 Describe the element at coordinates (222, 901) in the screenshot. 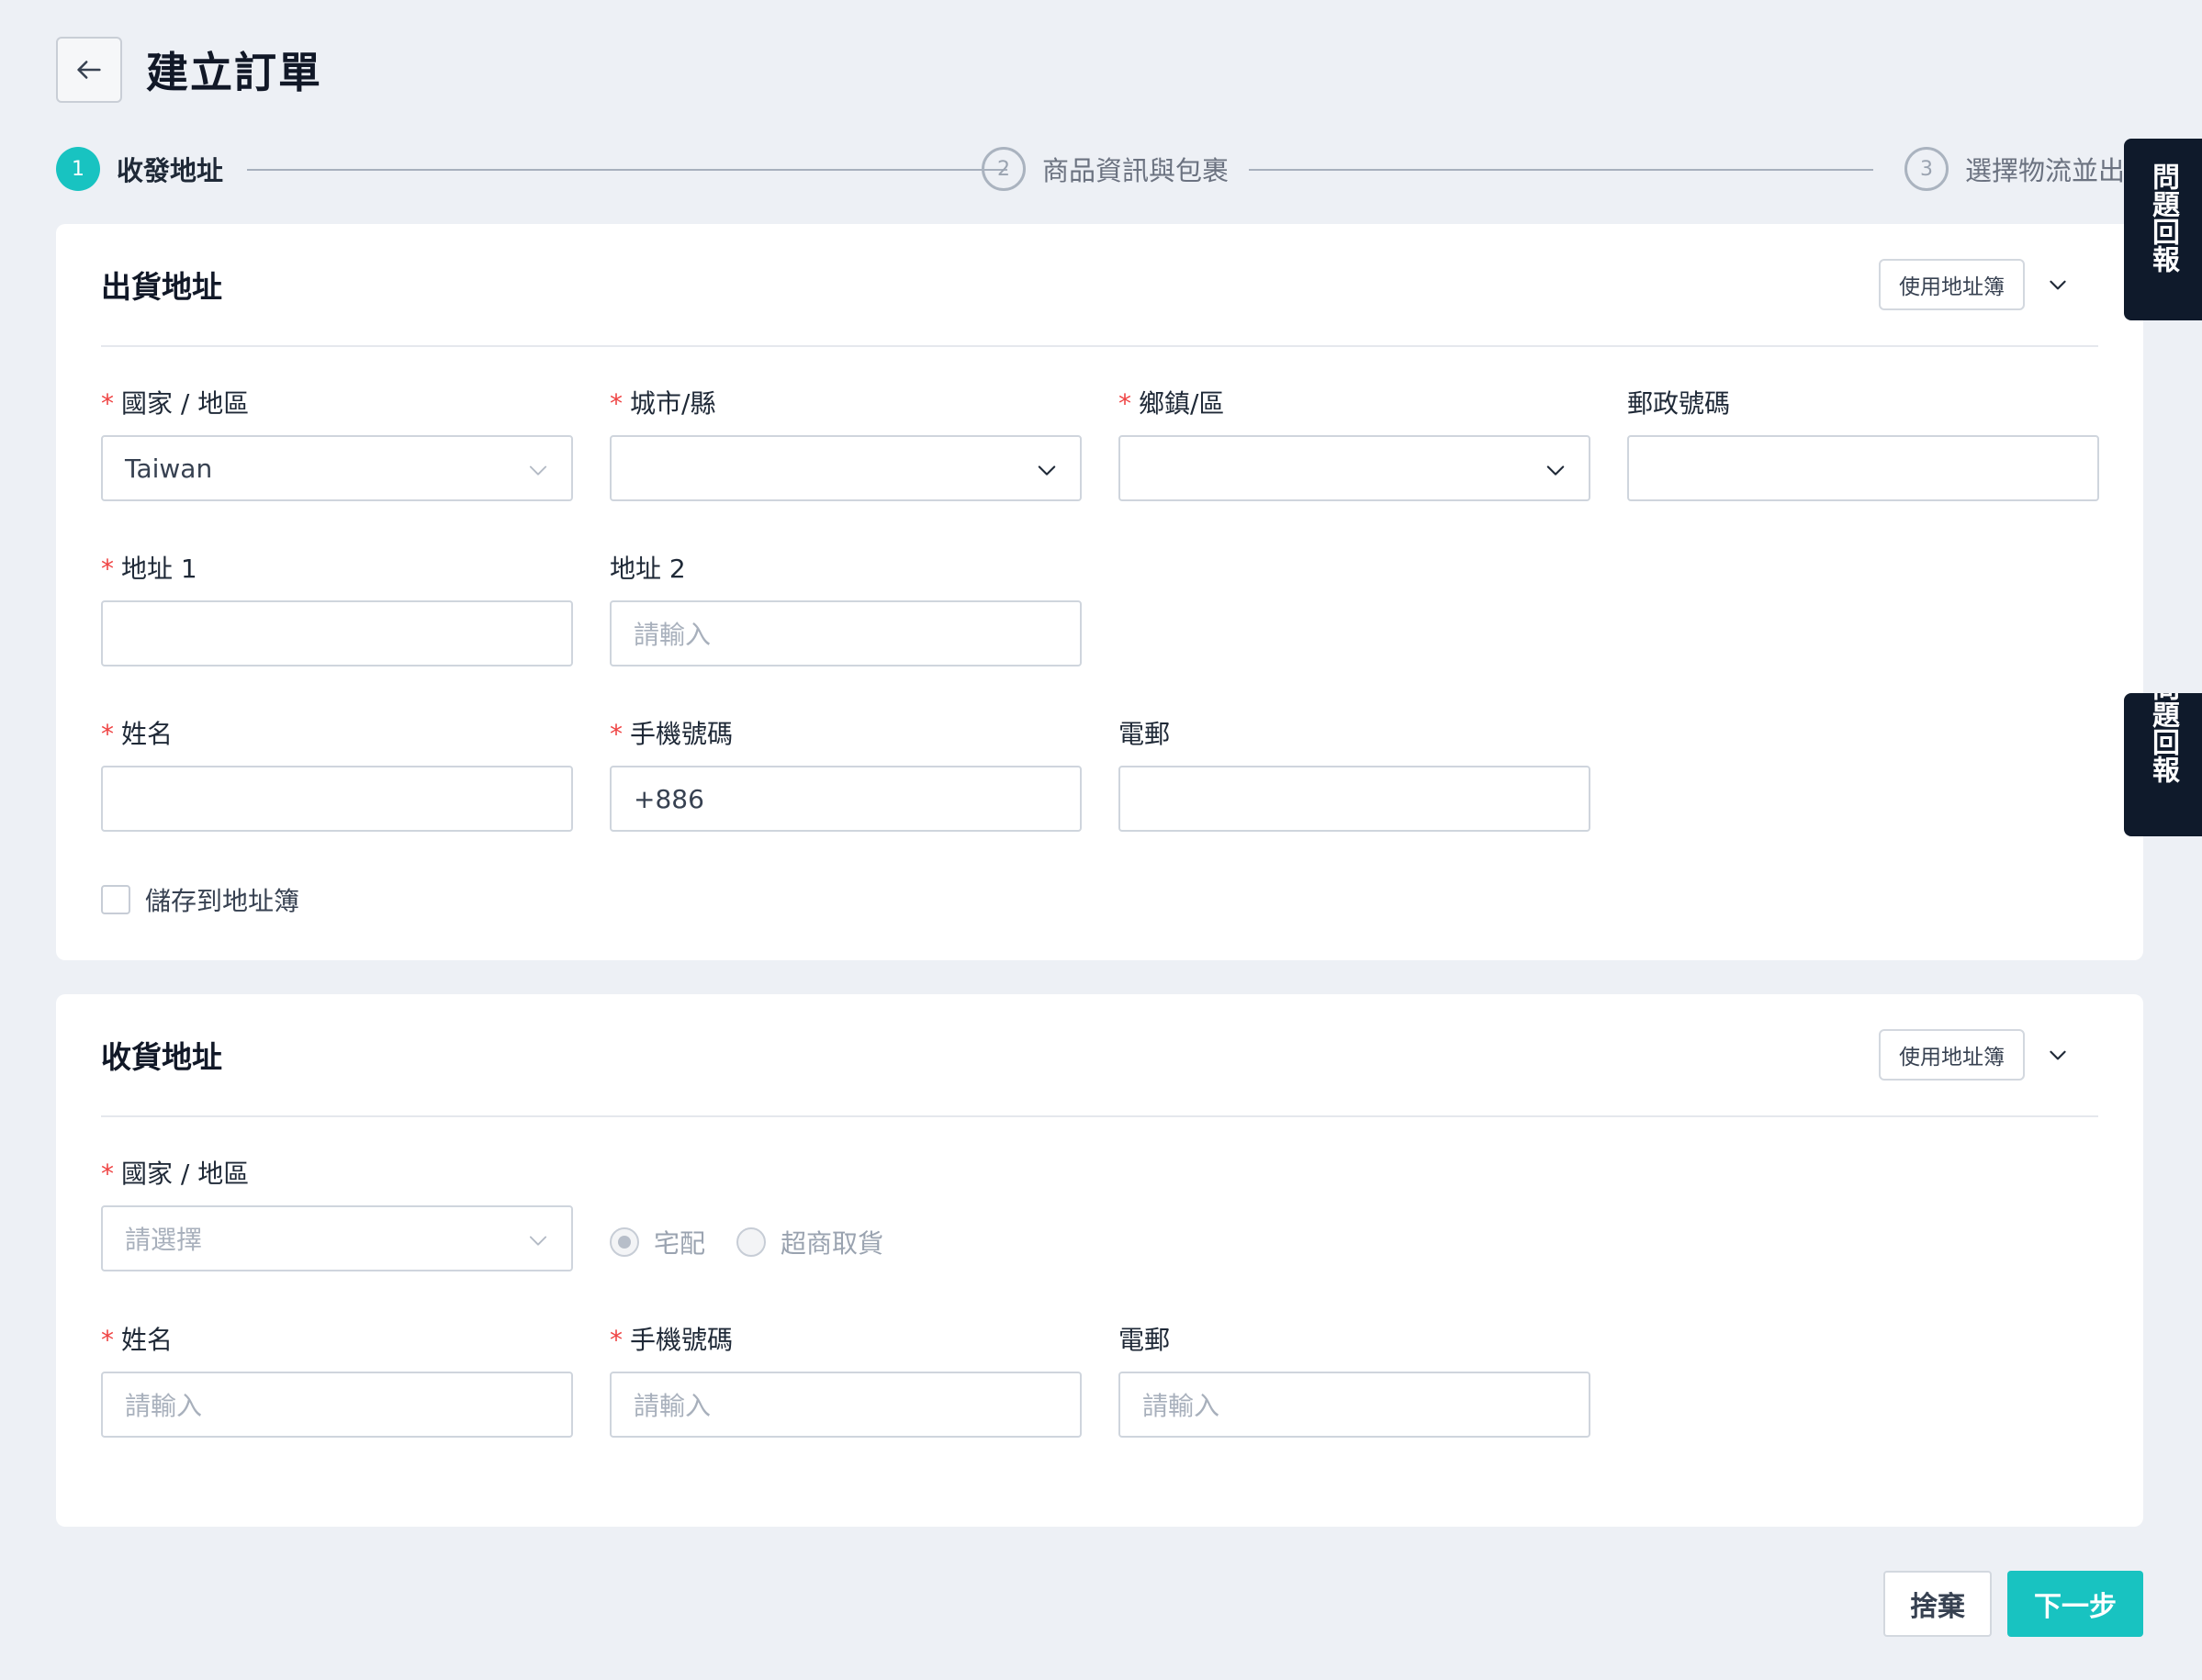

I see `save-checkbox-label: 儲存到地址簿` at that location.